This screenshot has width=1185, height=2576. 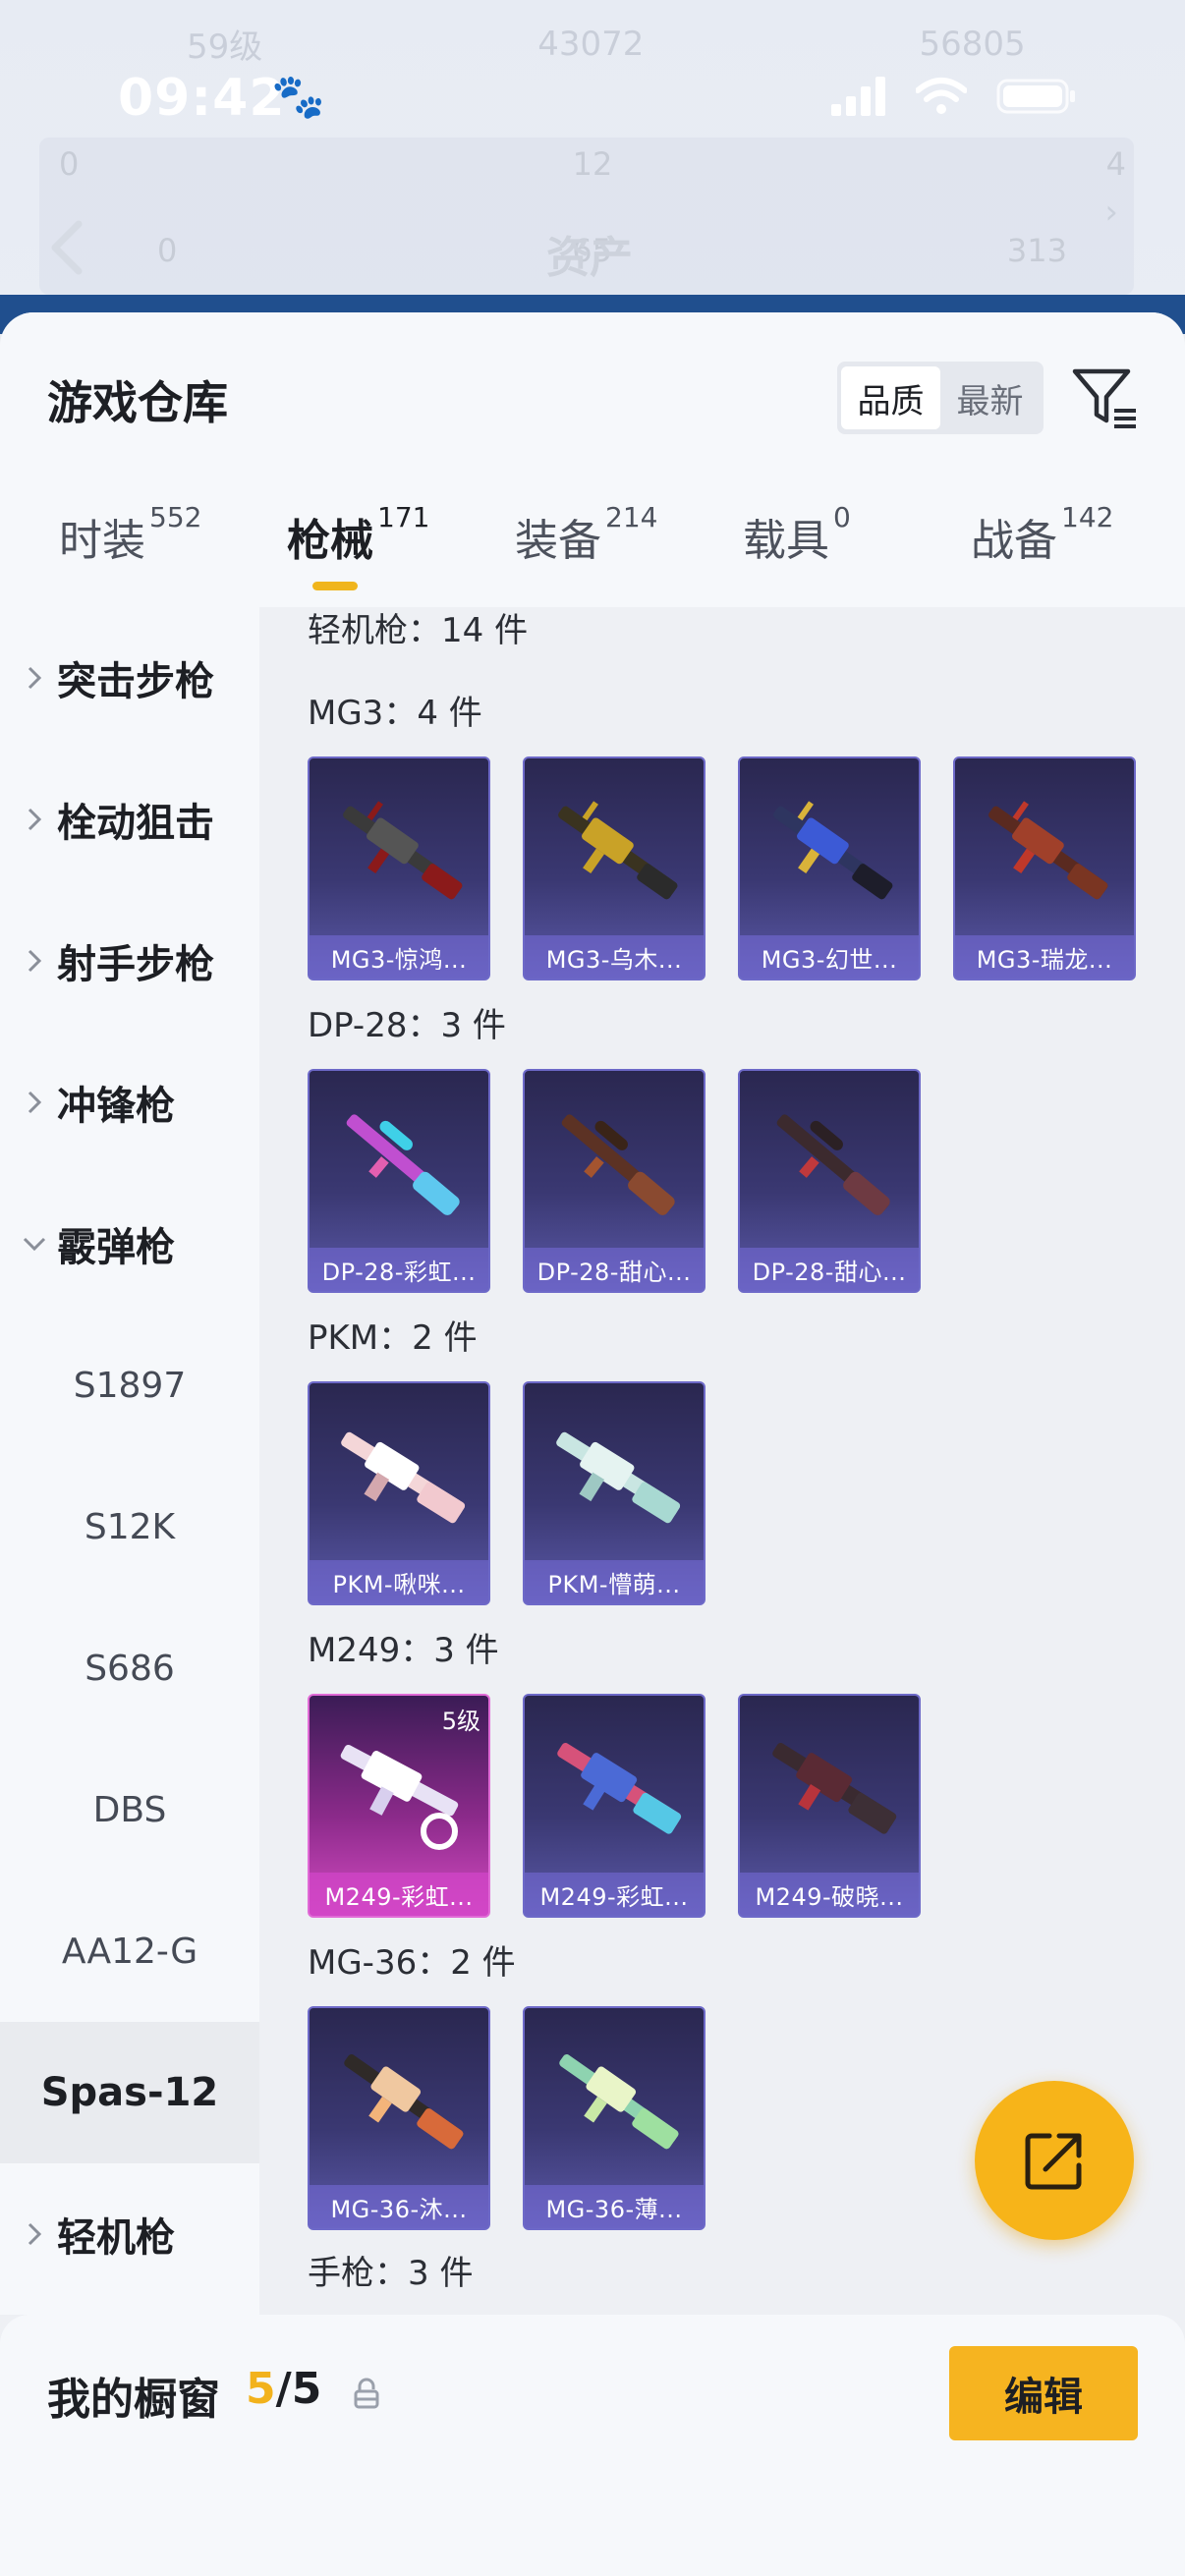 What do you see at coordinates (116, 1247) in the screenshot?
I see `sidebar-item-label: 霰弹枪` at bounding box center [116, 1247].